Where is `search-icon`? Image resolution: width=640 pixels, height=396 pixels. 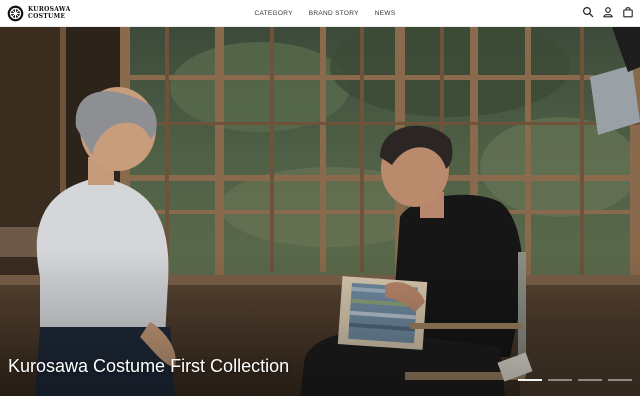
search-icon is located at coordinates (588, 12).